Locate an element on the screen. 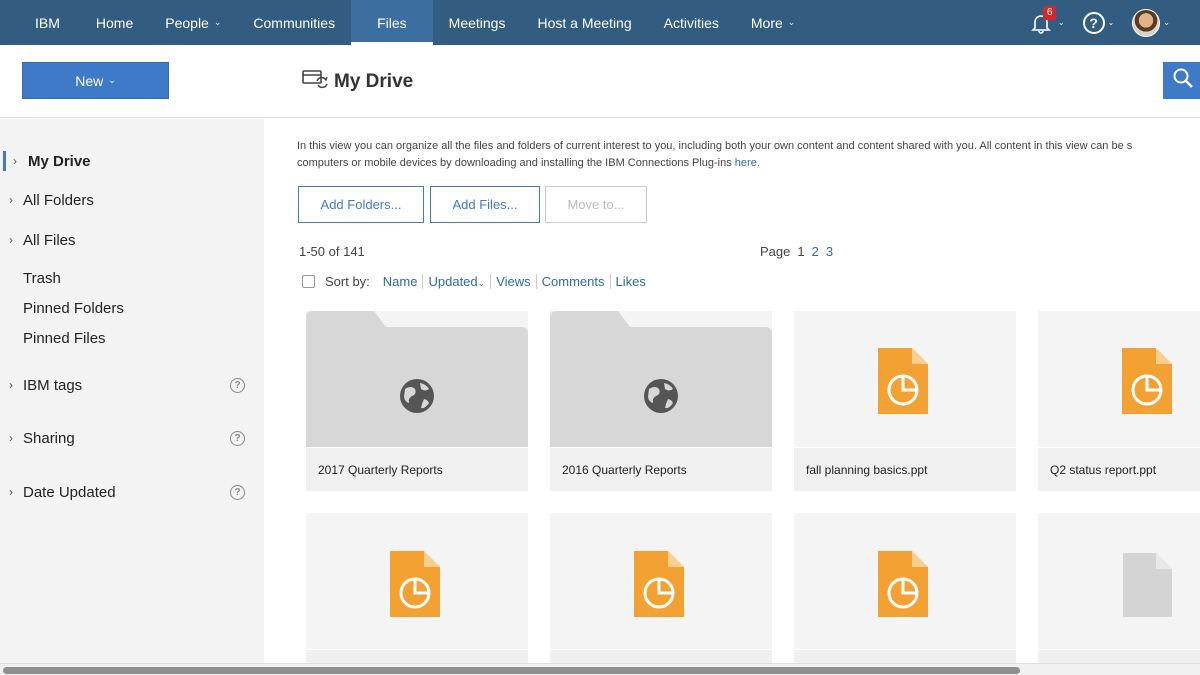 This screenshot has width=1200, height=675. sidebar-item-label: IBM tags is located at coordinates (53, 385).